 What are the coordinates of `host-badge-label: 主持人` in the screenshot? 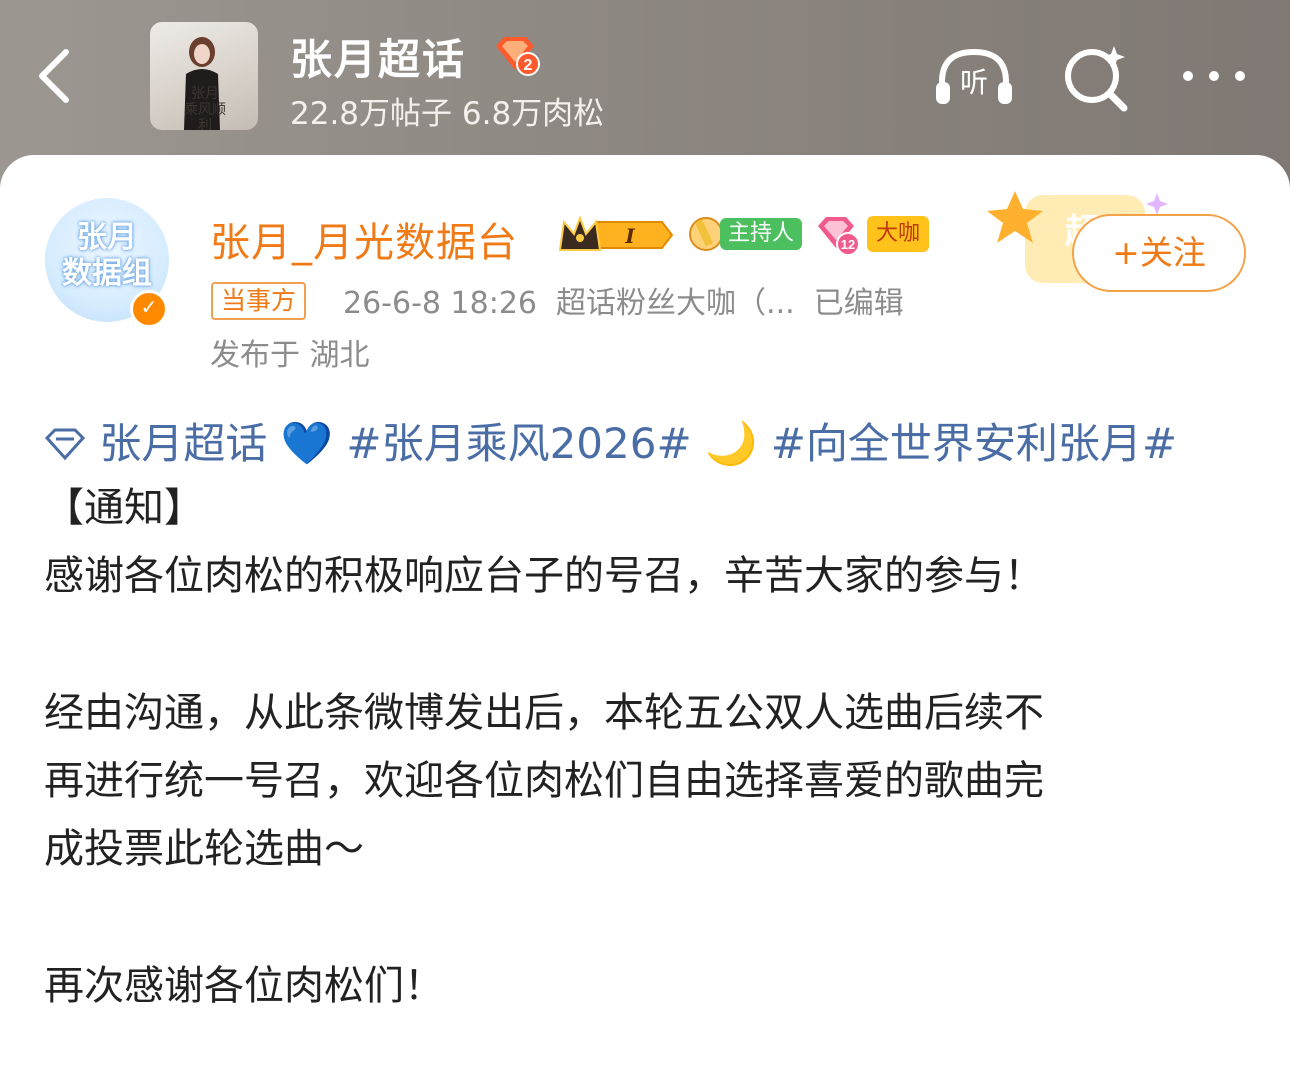 It's located at (761, 234).